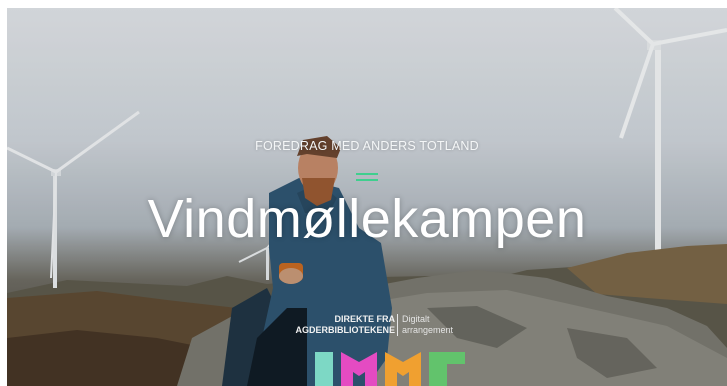 Image resolution: width=727 pixels, height=386 pixels. Describe the element at coordinates (367, 146) in the screenshot. I see `event-kicker: FOREDRAG MED ANDERS TOTLAND` at that location.